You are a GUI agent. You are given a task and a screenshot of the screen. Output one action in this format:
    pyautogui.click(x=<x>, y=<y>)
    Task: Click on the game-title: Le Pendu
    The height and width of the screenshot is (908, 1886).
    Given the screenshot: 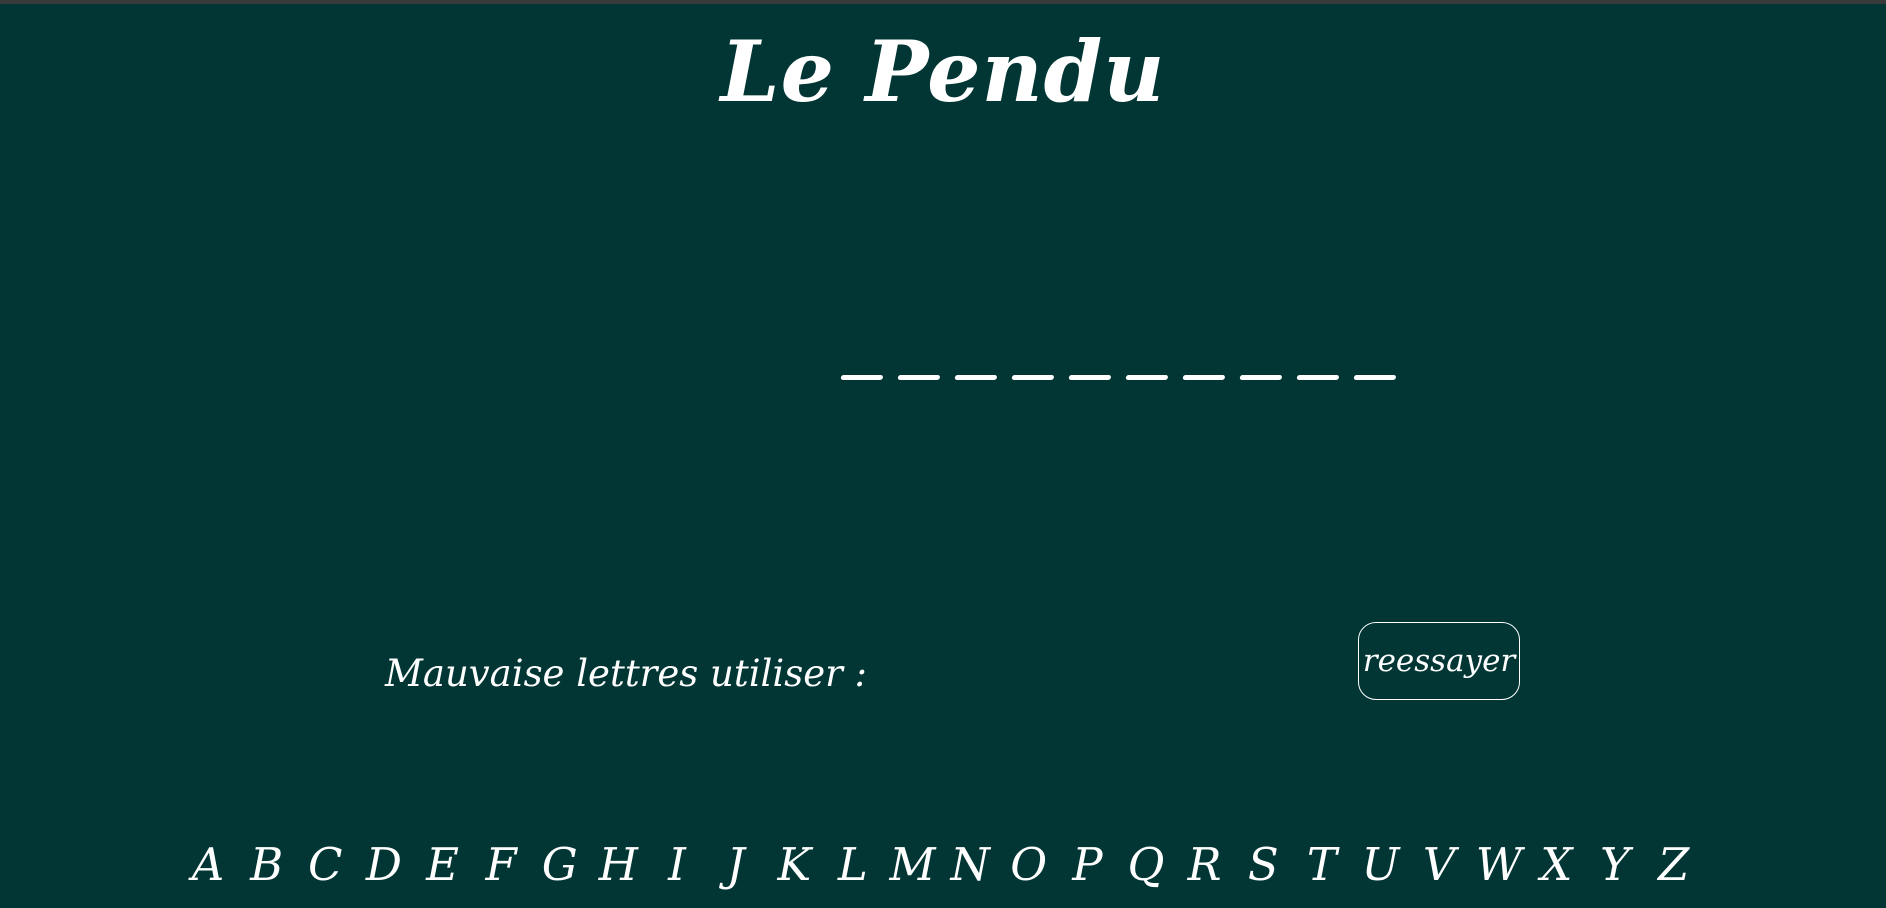 What is the action you would take?
    pyautogui.click(x=943, y=71)
    